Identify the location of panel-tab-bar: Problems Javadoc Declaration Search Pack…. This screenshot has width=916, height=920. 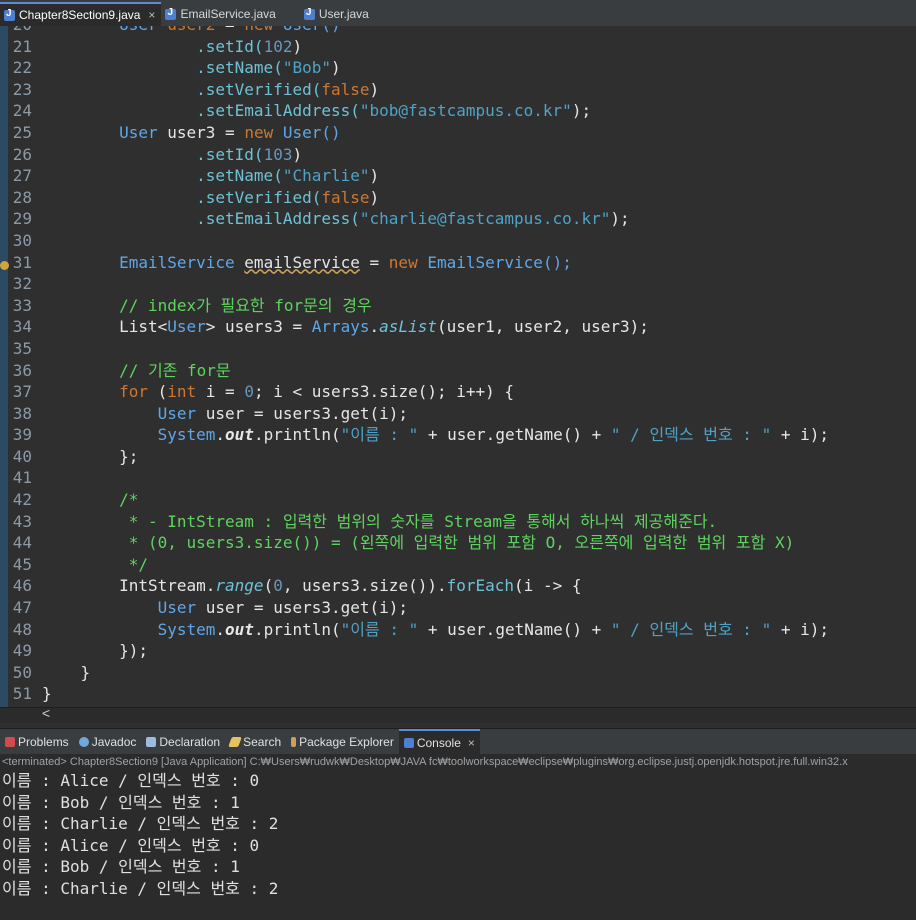
(458, 741).